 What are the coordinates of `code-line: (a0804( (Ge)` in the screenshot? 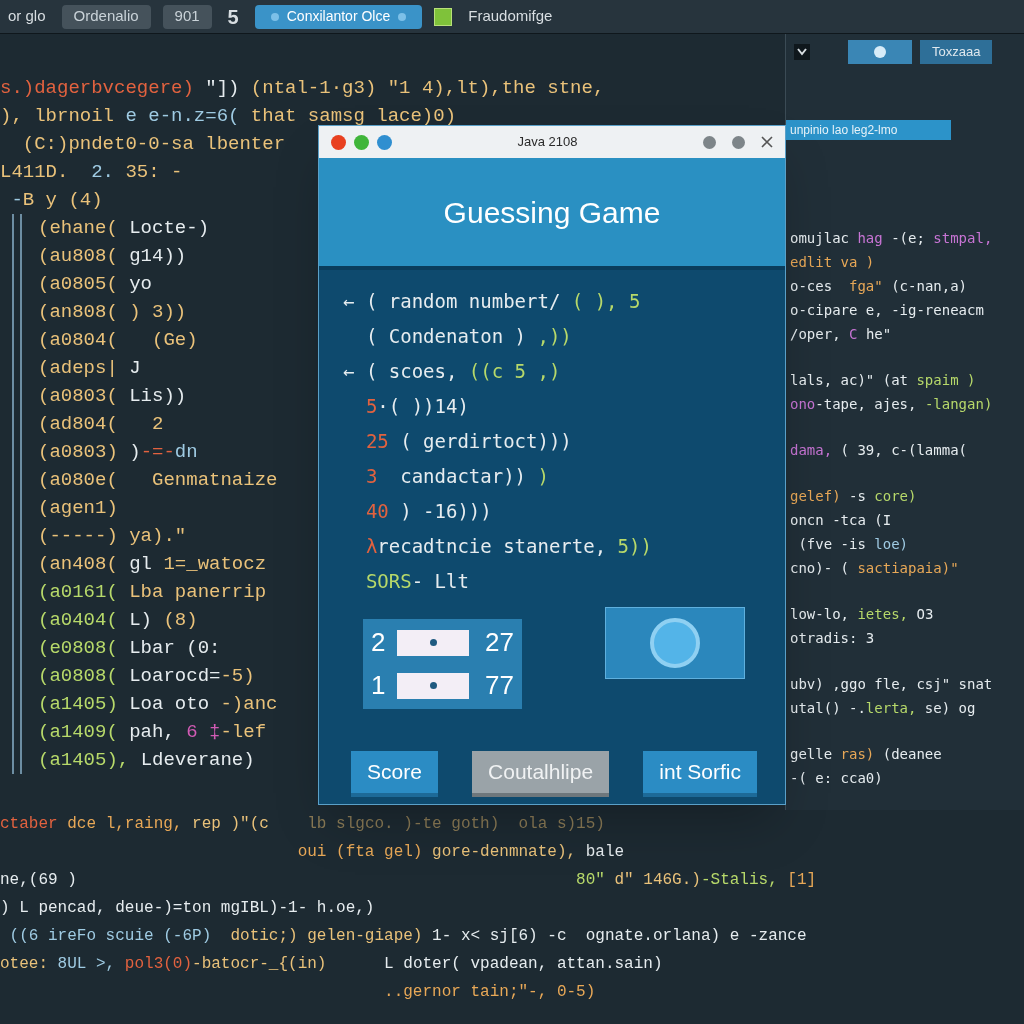 It's located at (118, 340).